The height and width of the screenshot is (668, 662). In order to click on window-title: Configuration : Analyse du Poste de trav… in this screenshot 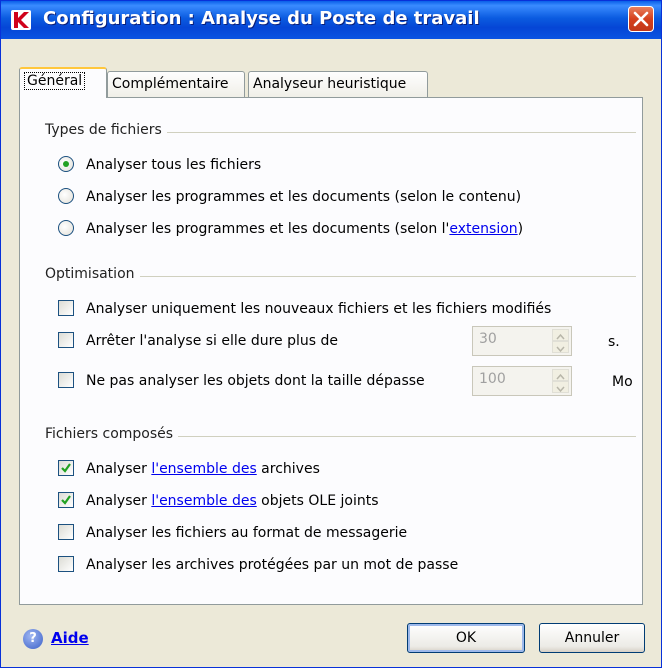, I will do `click(261, 18)`.